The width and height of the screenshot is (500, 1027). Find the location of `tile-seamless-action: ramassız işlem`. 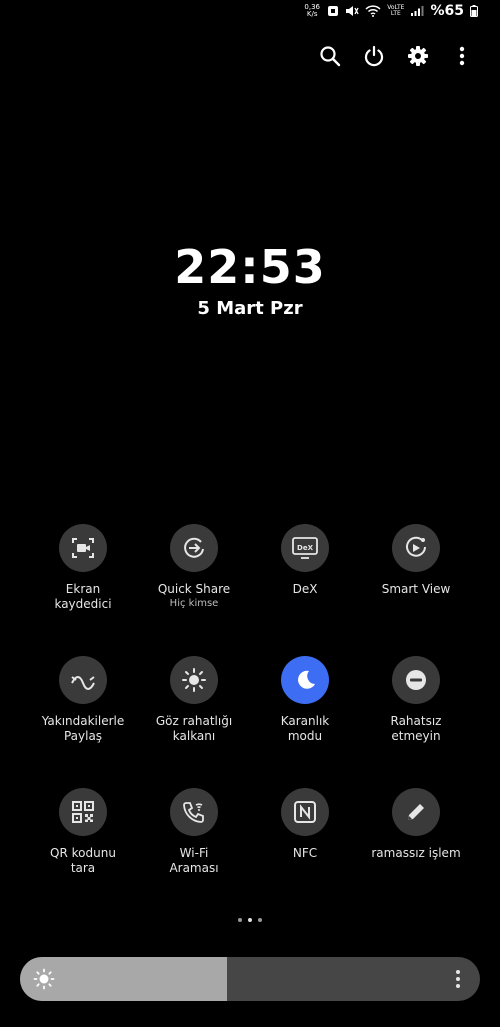

tile-seamless-action: ramassız işlem is located at coordinates (416, 824).